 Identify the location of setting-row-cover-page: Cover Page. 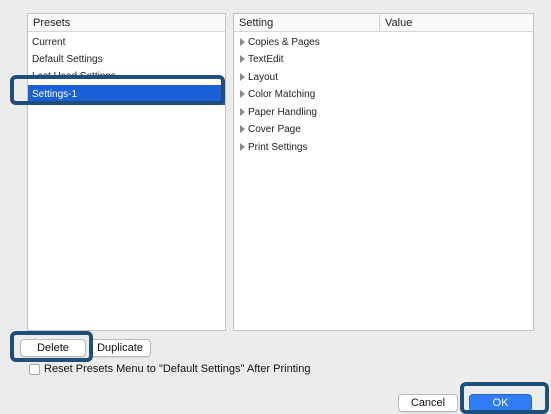
(270, 129).